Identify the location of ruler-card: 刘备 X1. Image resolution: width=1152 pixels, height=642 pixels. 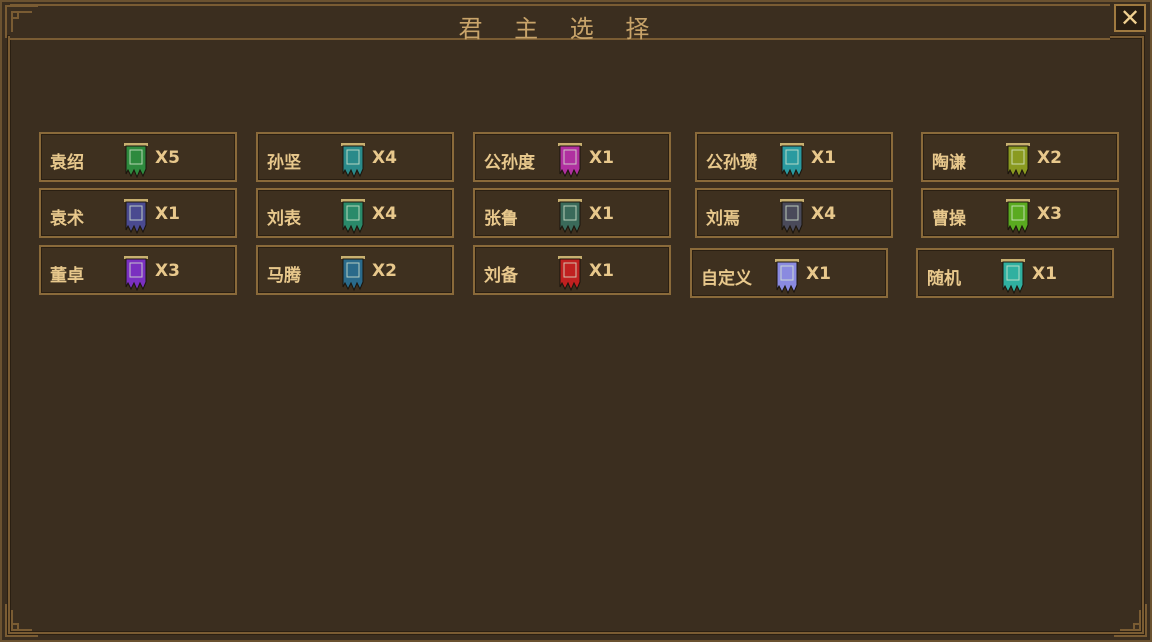
(572, 270).